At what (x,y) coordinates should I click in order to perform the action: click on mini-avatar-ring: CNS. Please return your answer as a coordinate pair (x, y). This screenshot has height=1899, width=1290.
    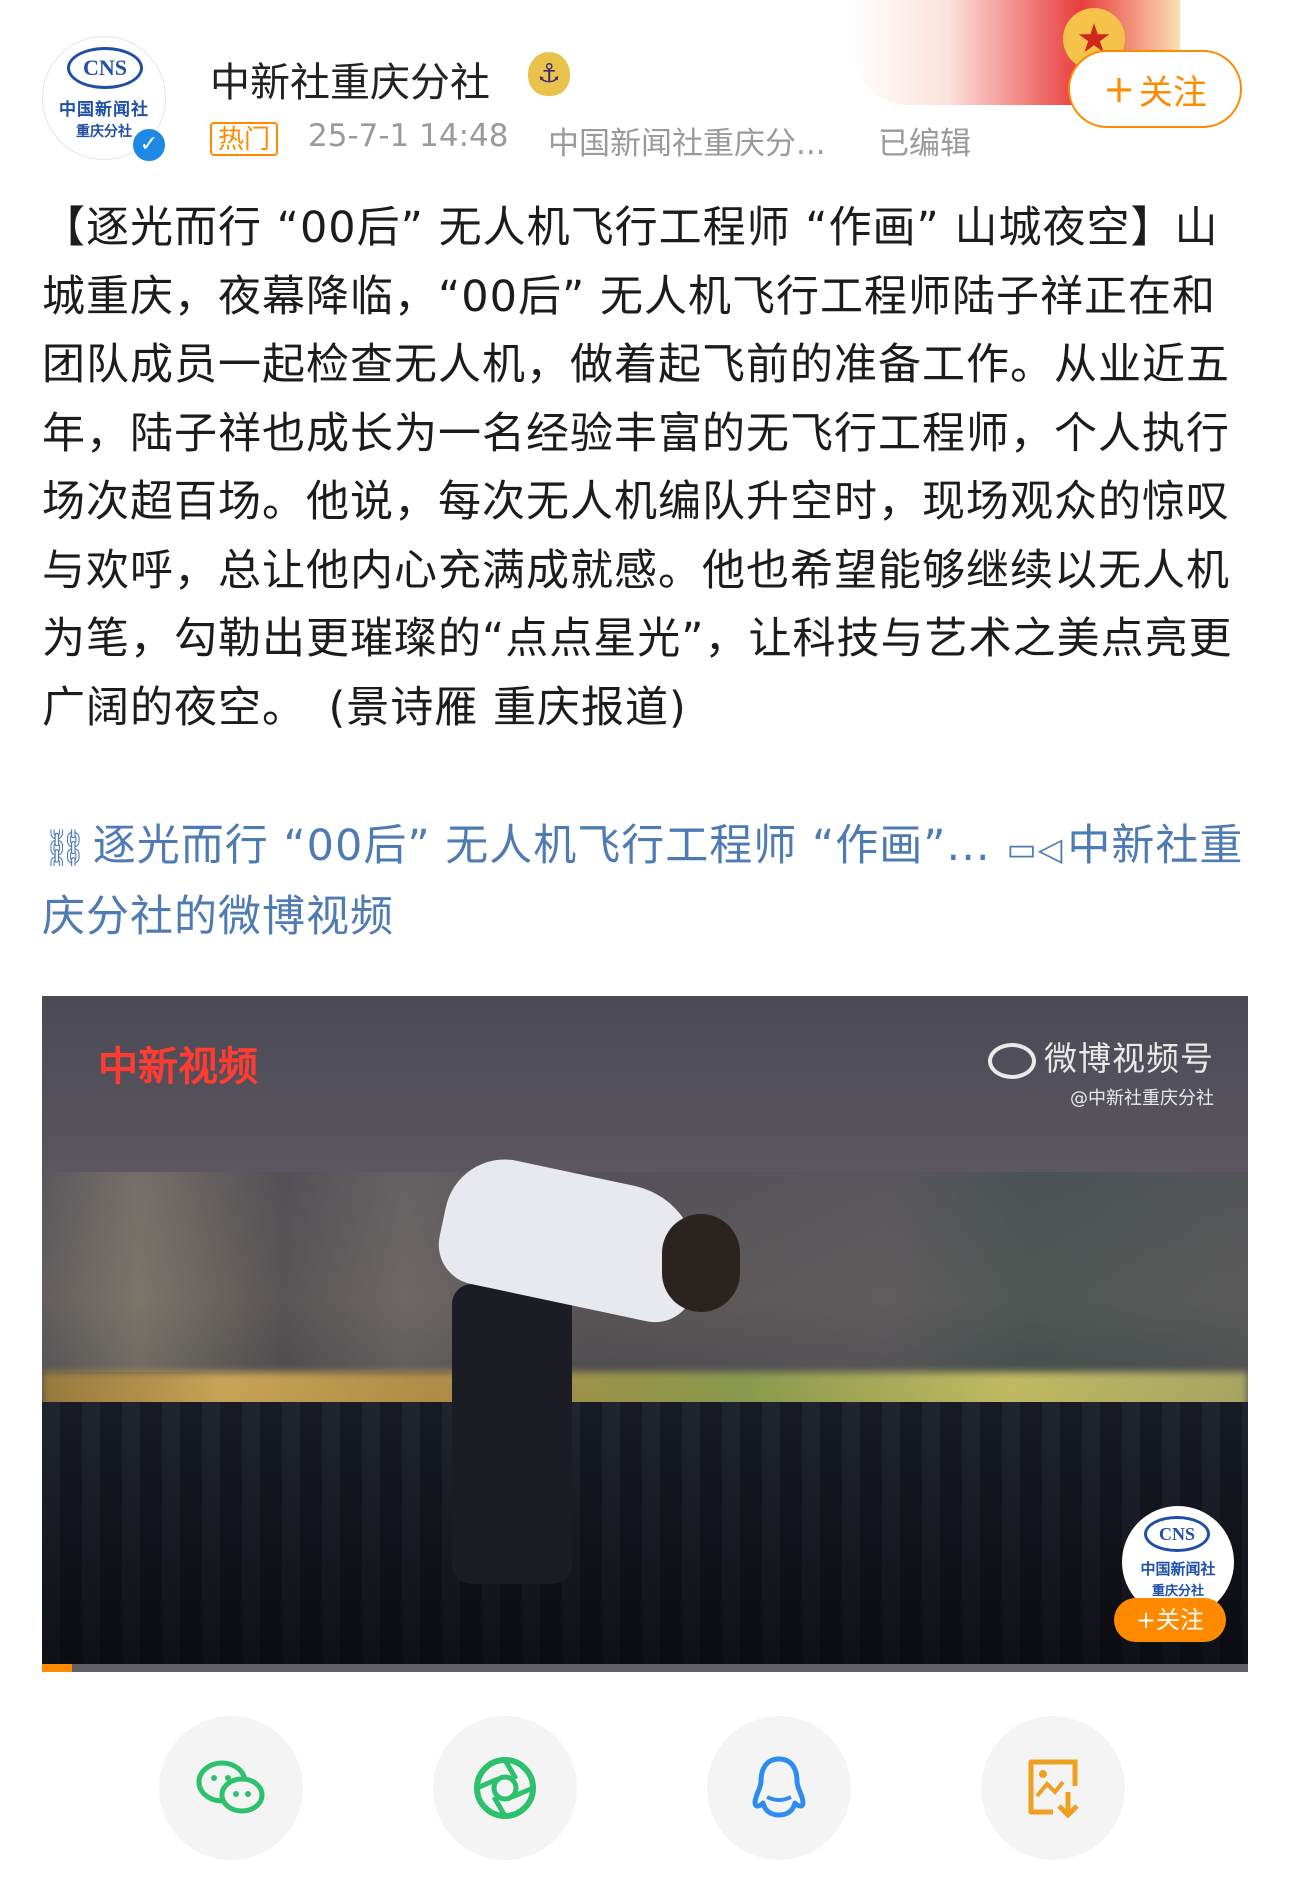
    Looking at the image, I should click on (1177, 1534).